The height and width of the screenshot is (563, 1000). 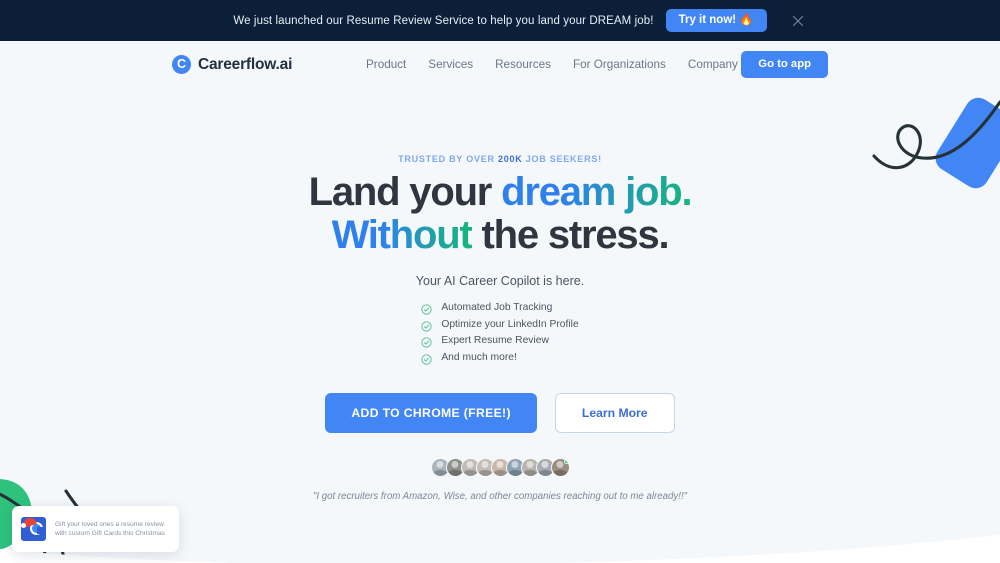 I want to click on nav-item-services: Services, so click(x=450, y=64).